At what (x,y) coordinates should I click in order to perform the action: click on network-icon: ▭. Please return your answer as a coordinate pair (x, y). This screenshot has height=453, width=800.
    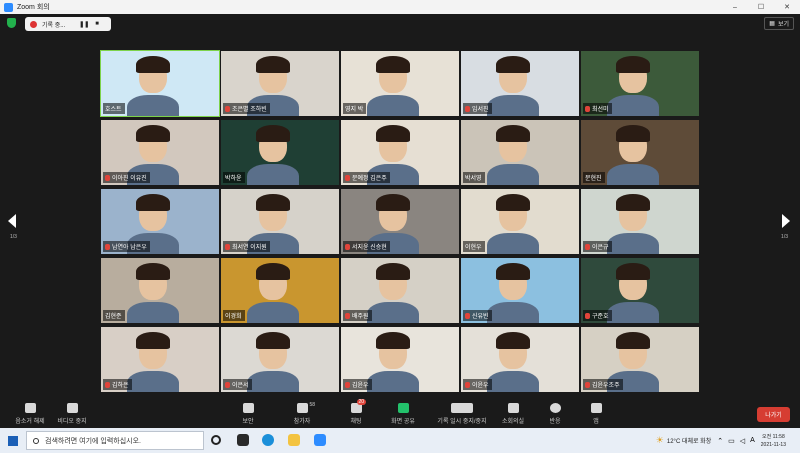
    Looking at the image, I should click on (731, 441).